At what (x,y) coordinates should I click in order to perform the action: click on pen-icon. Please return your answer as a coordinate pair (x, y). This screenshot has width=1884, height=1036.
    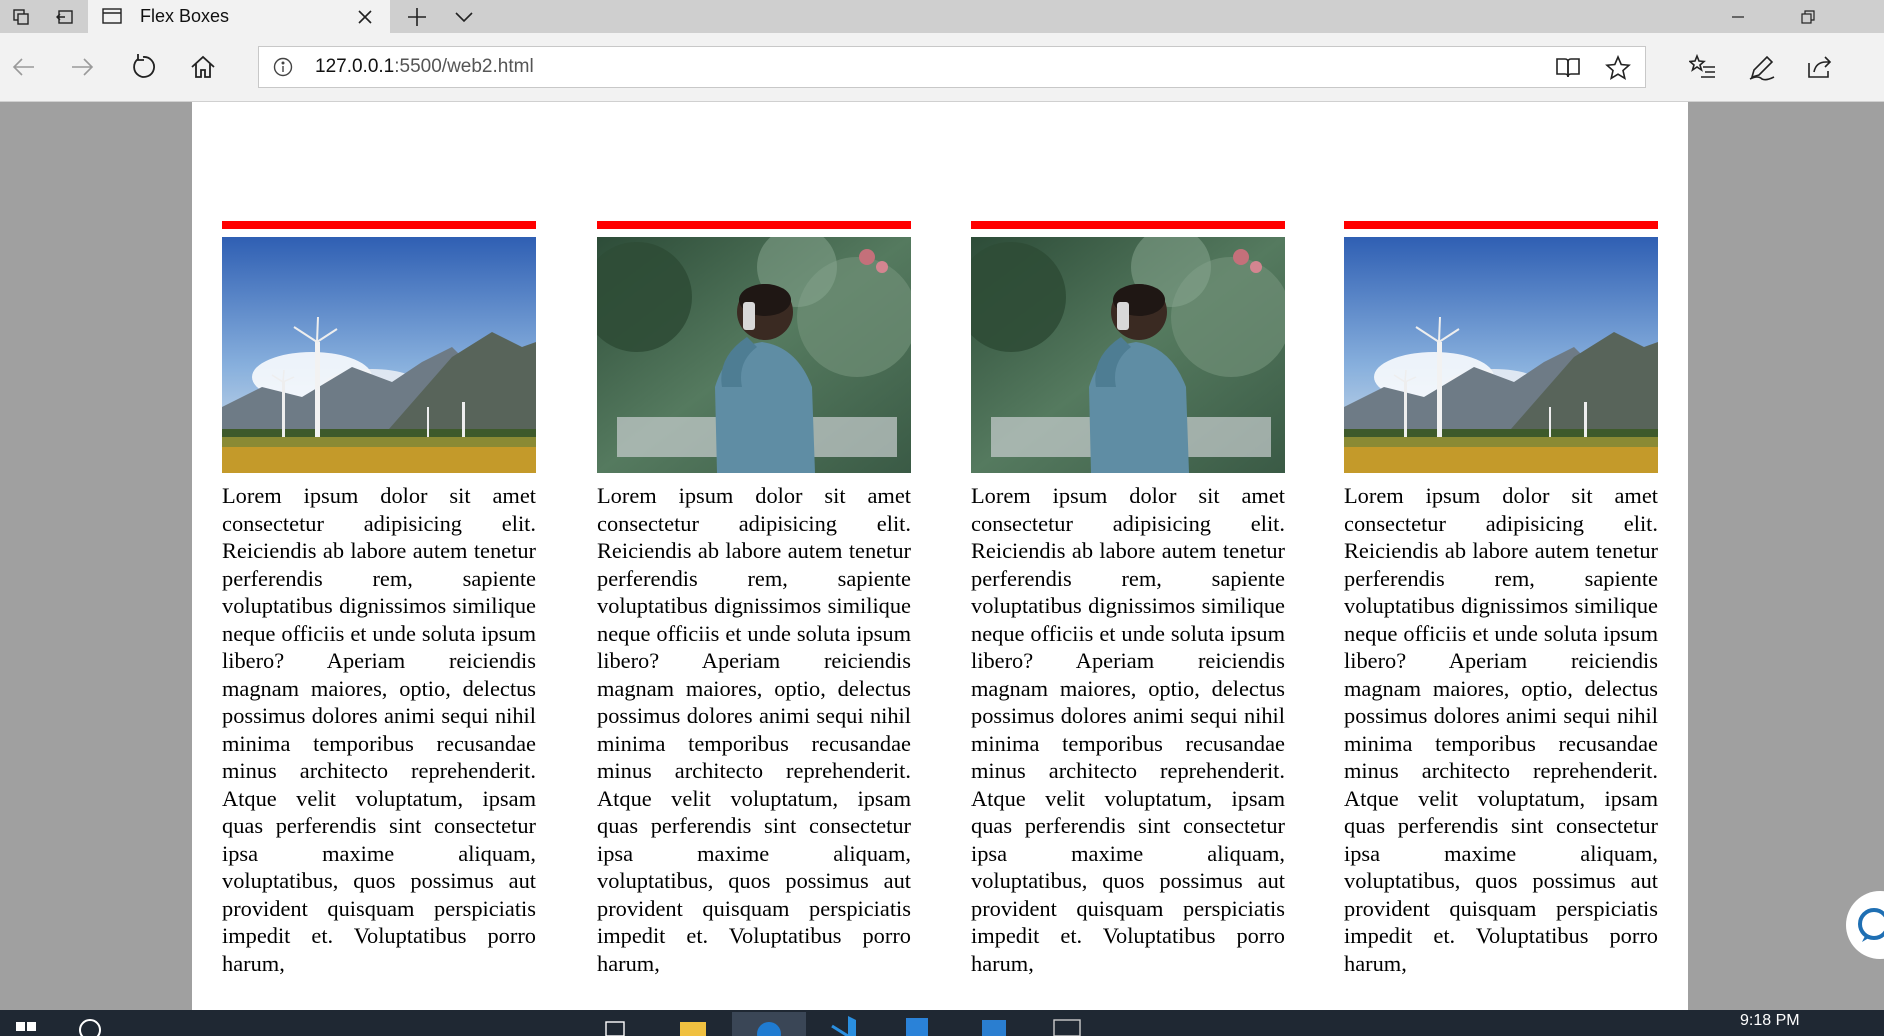
    Looking at the image, I should click on (1762, 67).